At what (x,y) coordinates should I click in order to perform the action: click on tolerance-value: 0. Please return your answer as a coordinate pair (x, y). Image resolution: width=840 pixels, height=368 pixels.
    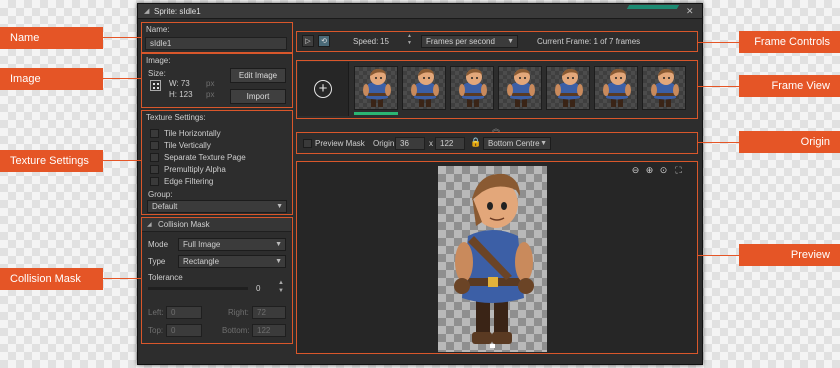
    Looking at the image, I should click on (258, 288).